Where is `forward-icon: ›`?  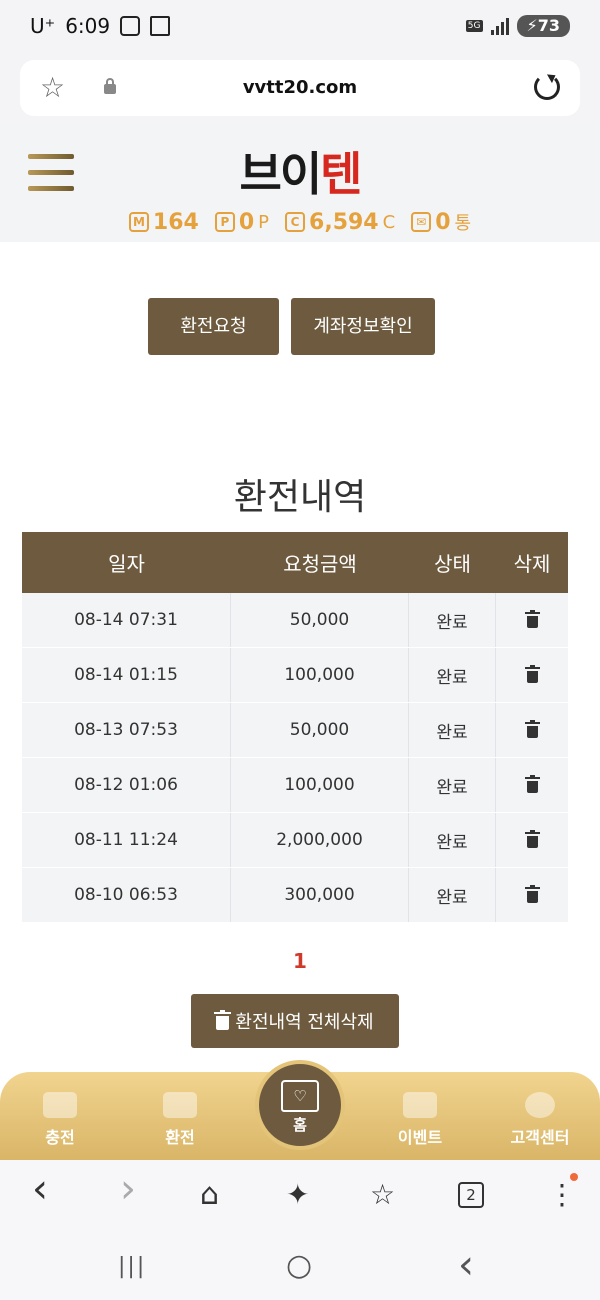
forward-icon: › is located at coordinates (128, 1189).